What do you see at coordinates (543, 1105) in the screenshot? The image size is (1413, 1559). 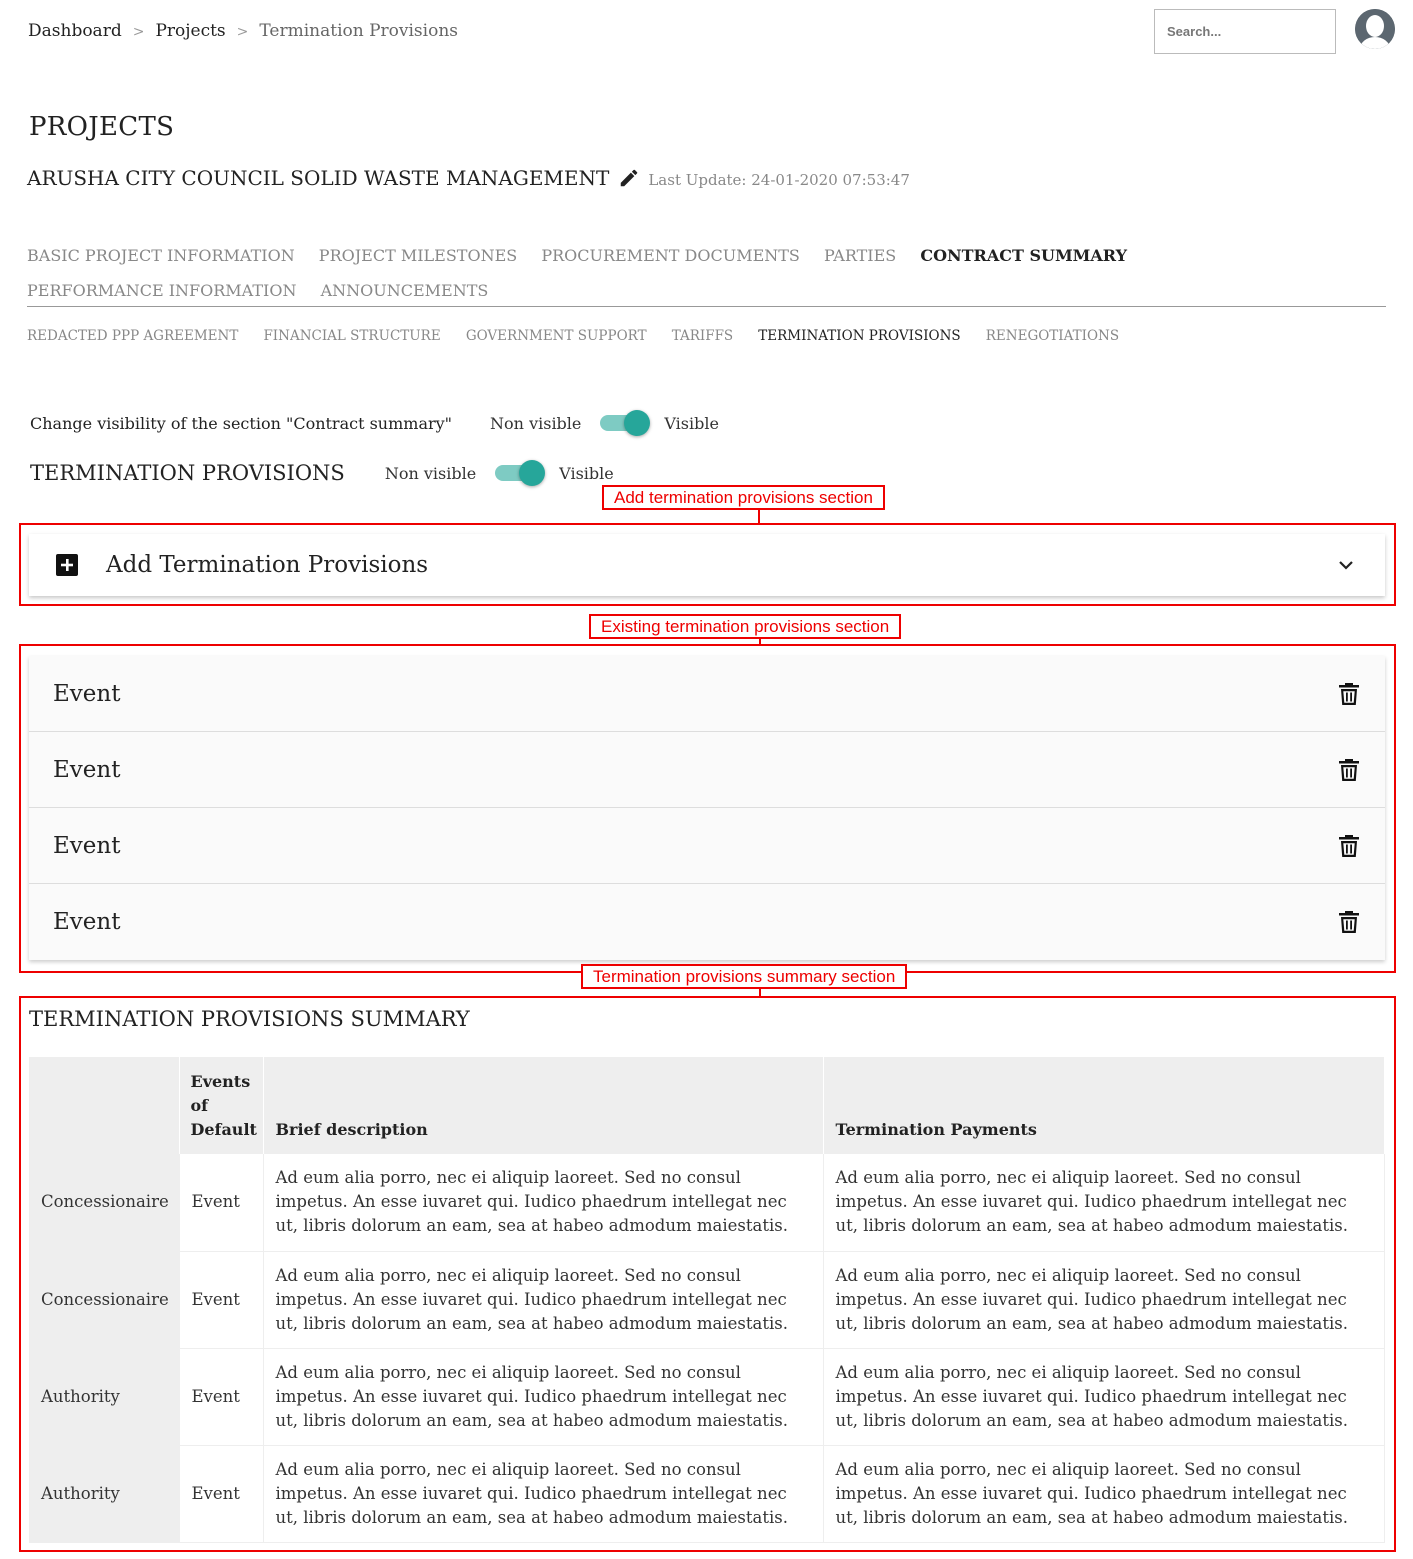 I see `column-header-brief-description: Brief description` at bounding box center [543, 1105].